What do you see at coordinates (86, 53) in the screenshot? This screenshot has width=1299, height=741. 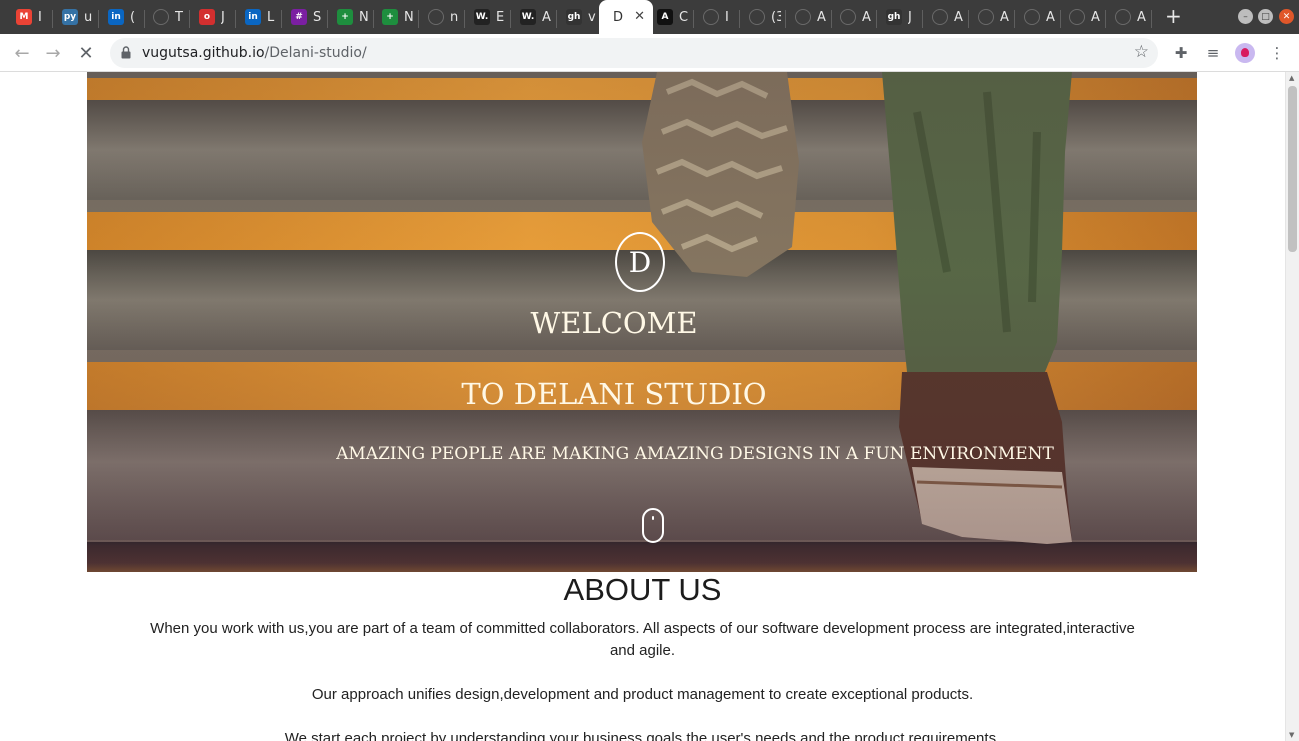 I see `stop-loading-button: ✕` at bounding box center [86, 53].